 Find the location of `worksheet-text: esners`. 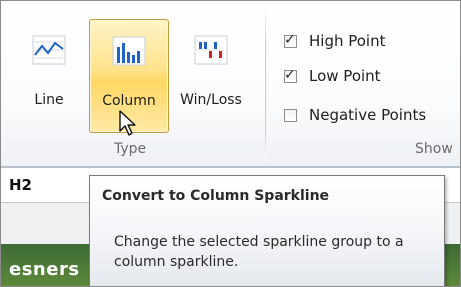

worksheet-text: esners is located at coordinates (44, 269).